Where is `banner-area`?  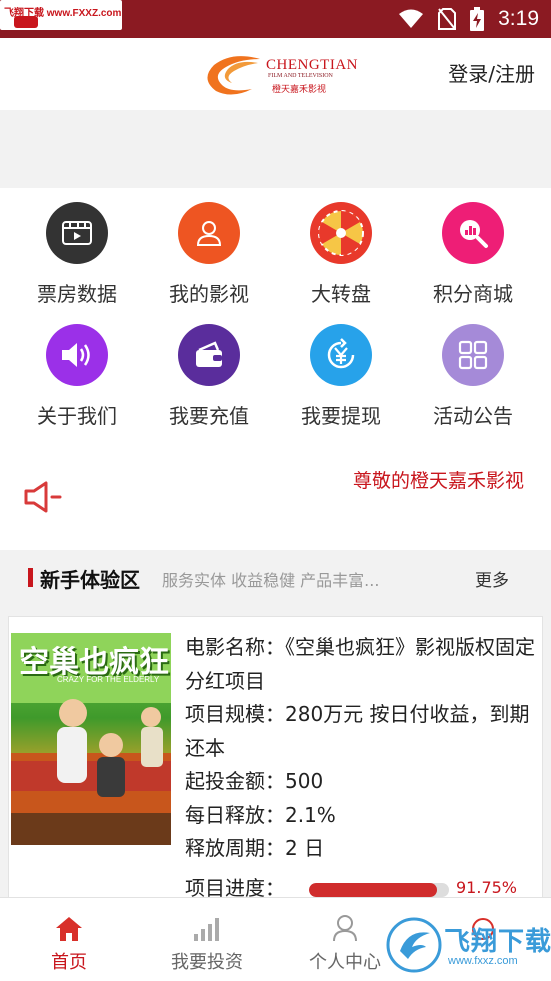 banner-area is located at coordinates (275, 149).